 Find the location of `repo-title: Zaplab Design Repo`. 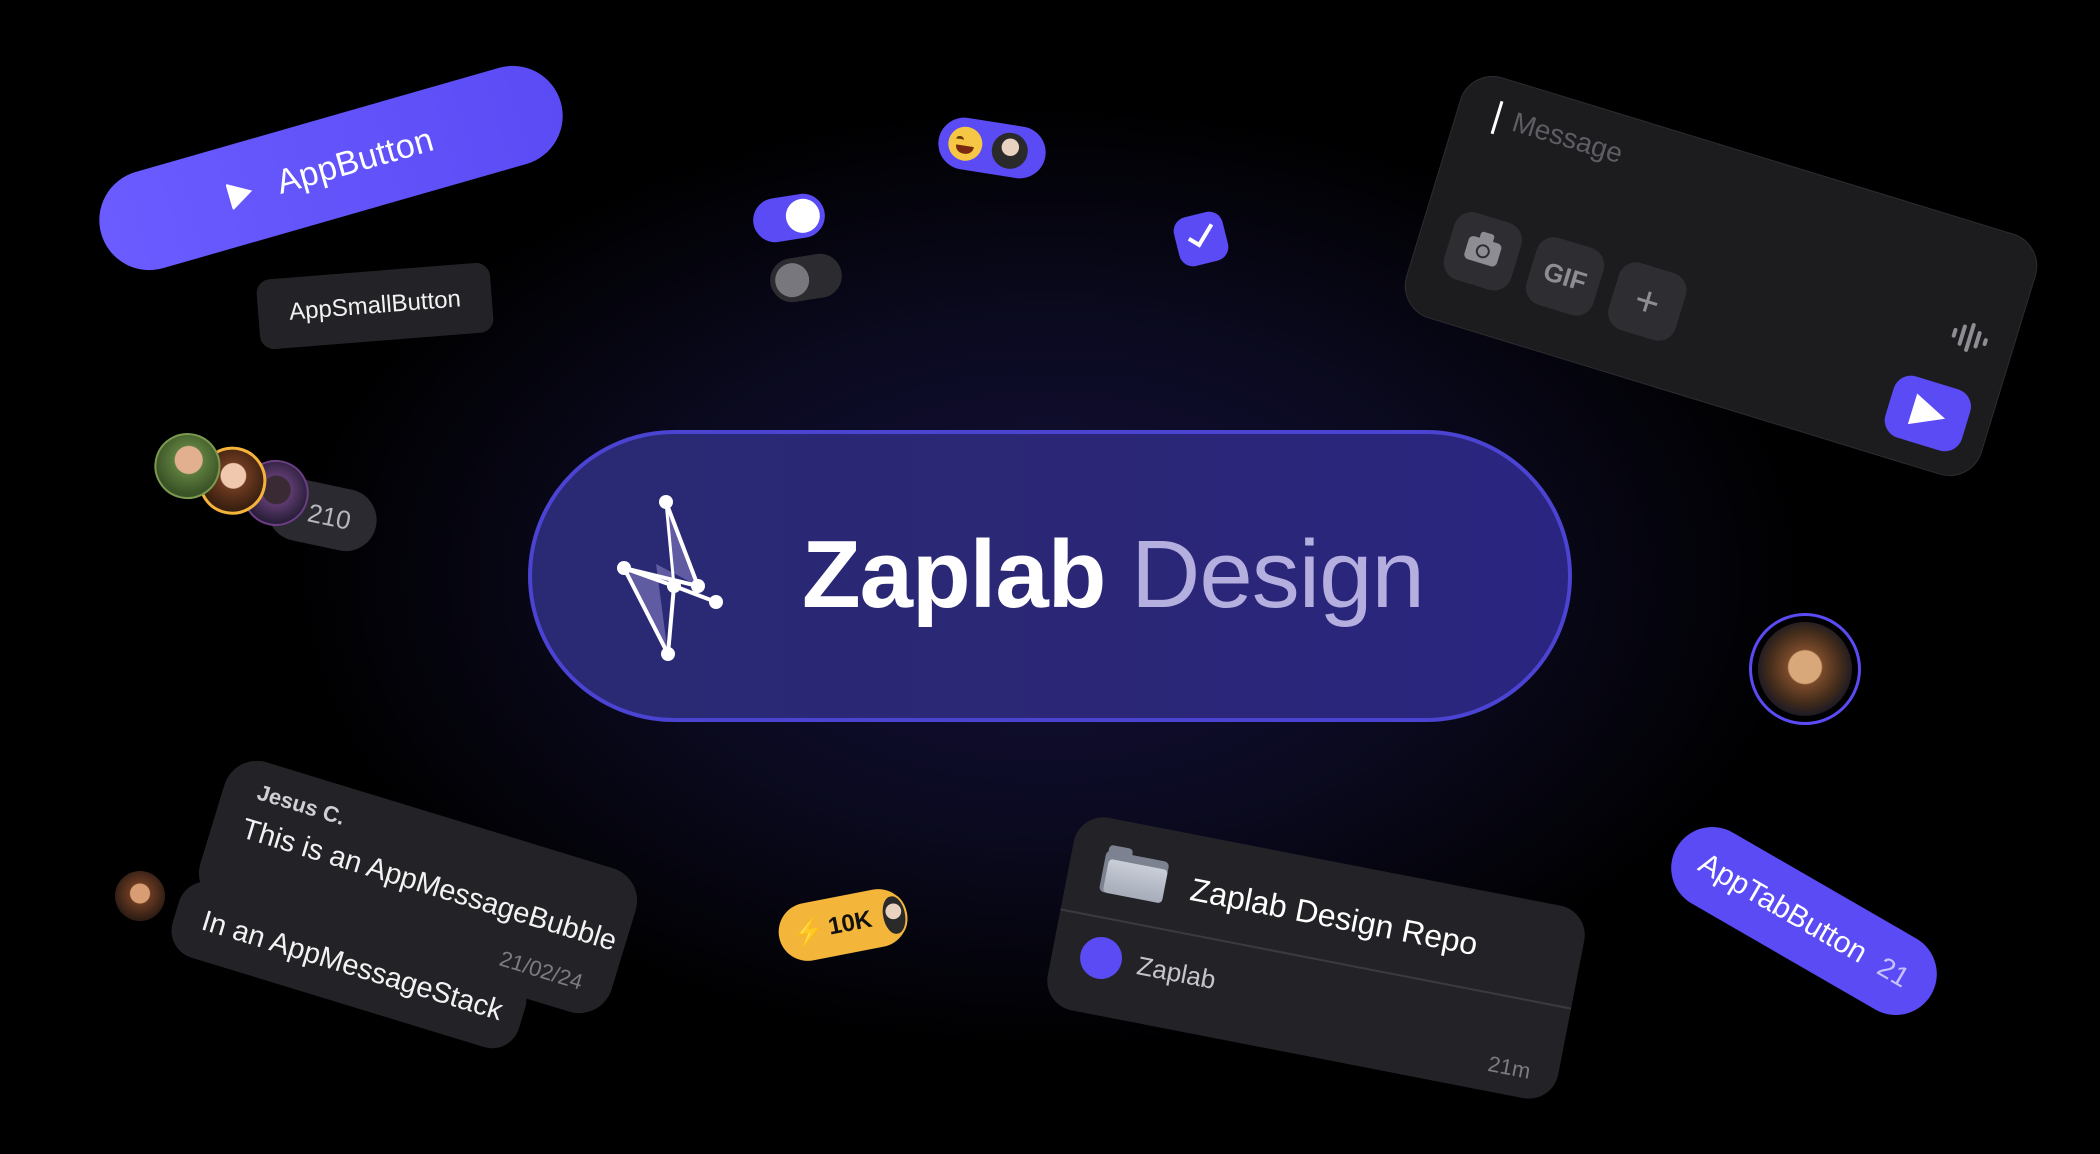

repo-title: Zaplab Design Repo is located at coordinates (1334, 917).